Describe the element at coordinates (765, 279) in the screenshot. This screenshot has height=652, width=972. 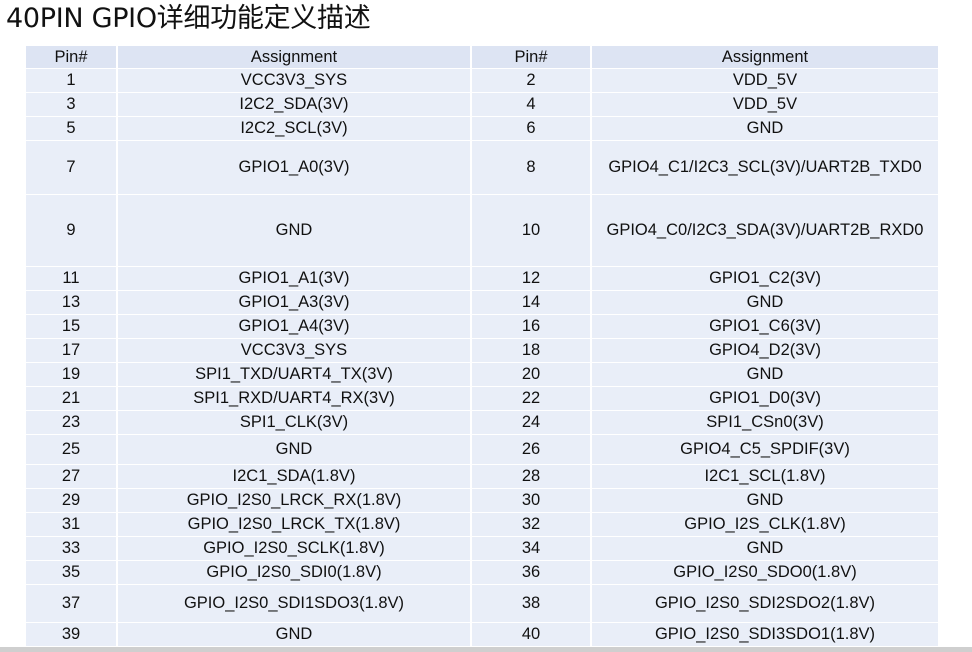
I see `assignment-cell: GPIO1_C2(3V)` at that location.